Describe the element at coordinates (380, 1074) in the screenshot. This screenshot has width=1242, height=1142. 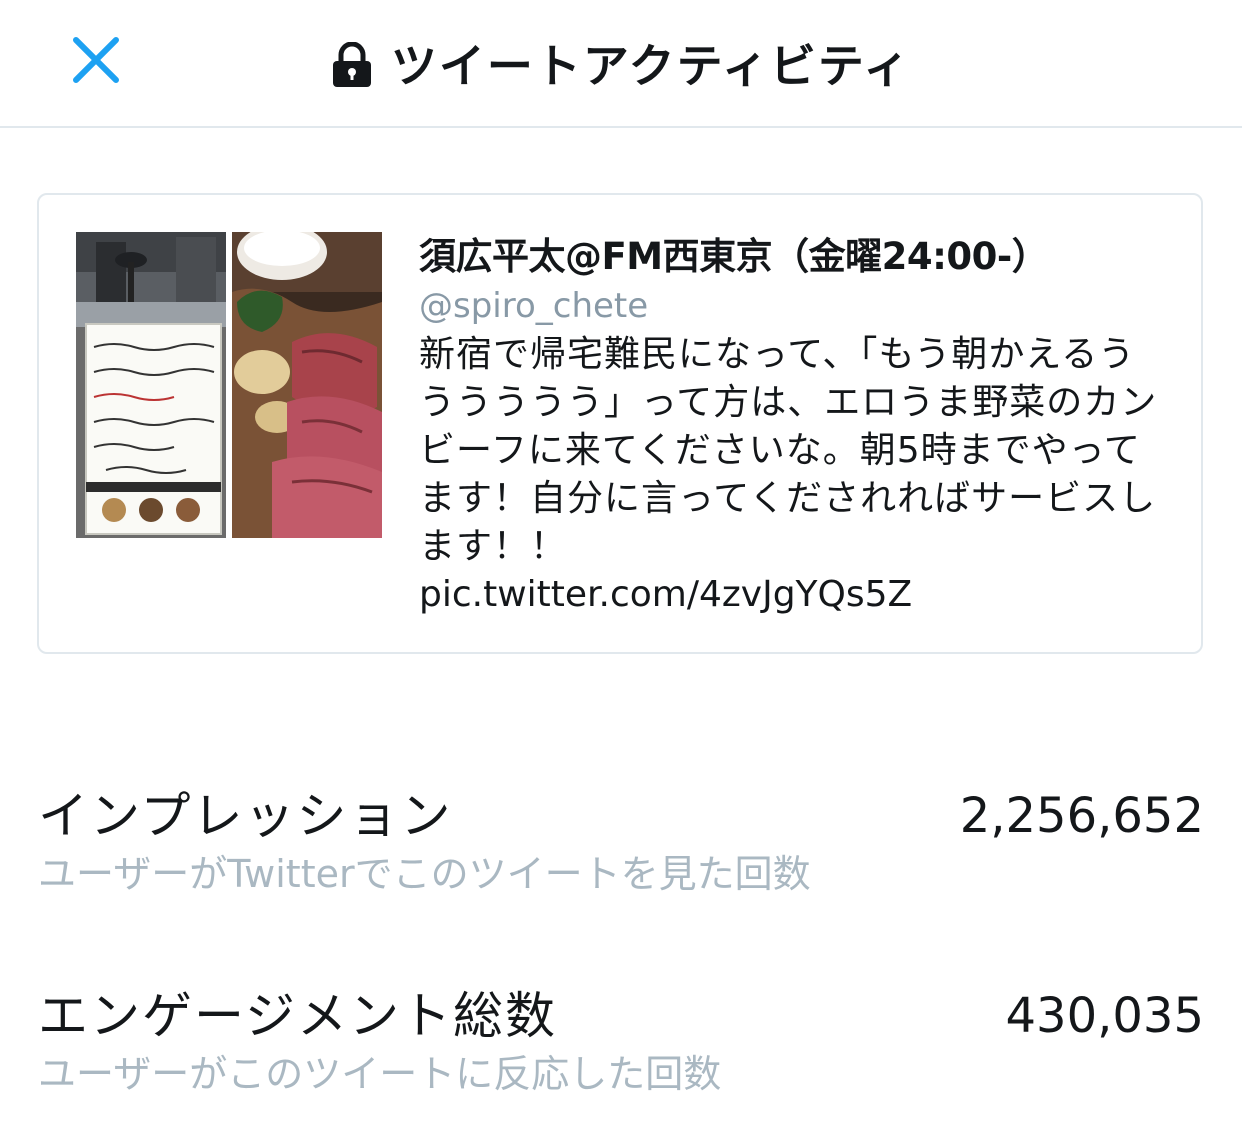
I see `metric-description: ユーザーがこのツイートに反応した回数` at that location.